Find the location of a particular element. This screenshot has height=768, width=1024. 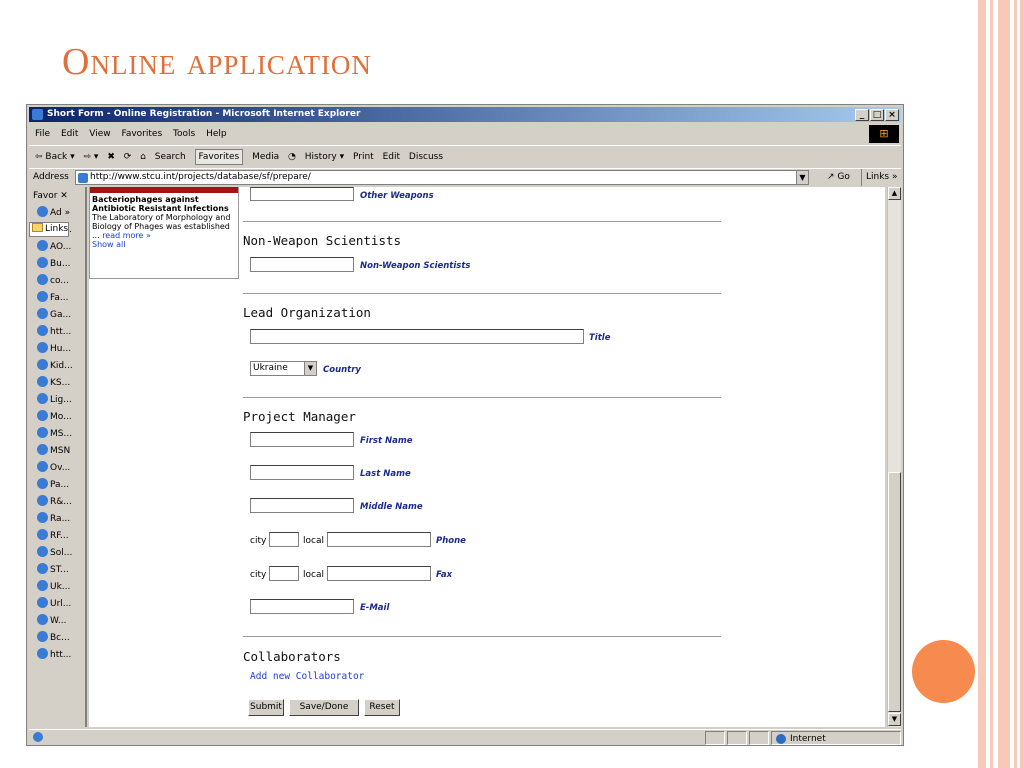

favorite-item: MSN is located at coordinates (57, 451).